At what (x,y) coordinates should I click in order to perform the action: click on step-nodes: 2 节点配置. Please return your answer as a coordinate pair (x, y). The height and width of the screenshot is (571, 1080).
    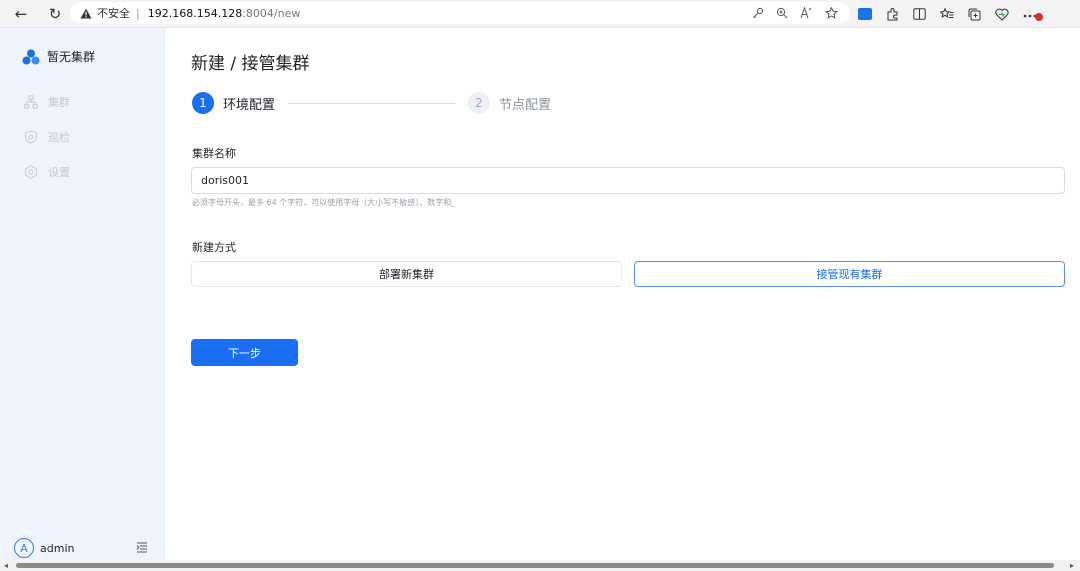
    Looking at the image, I should click on (509, 103).